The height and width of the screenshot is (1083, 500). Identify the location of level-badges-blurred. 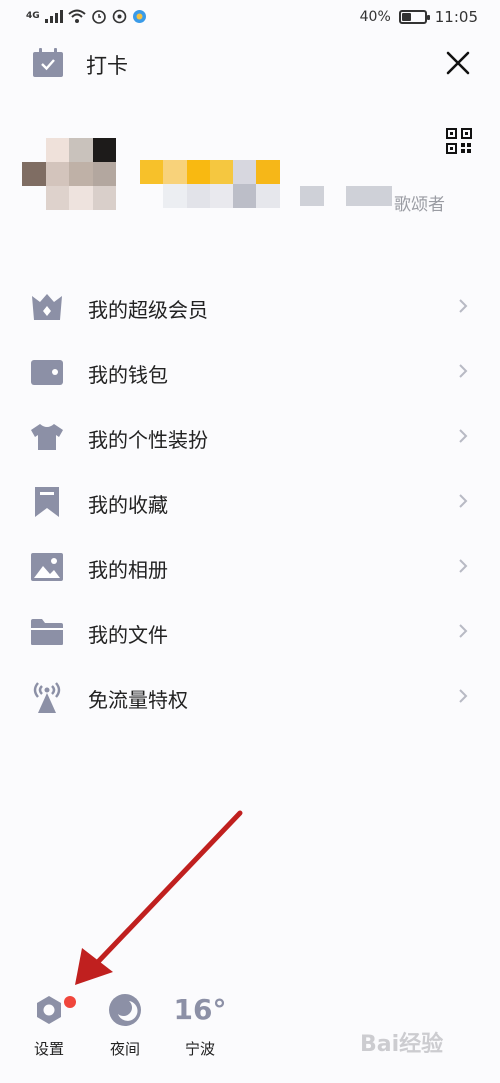
(210, 196).